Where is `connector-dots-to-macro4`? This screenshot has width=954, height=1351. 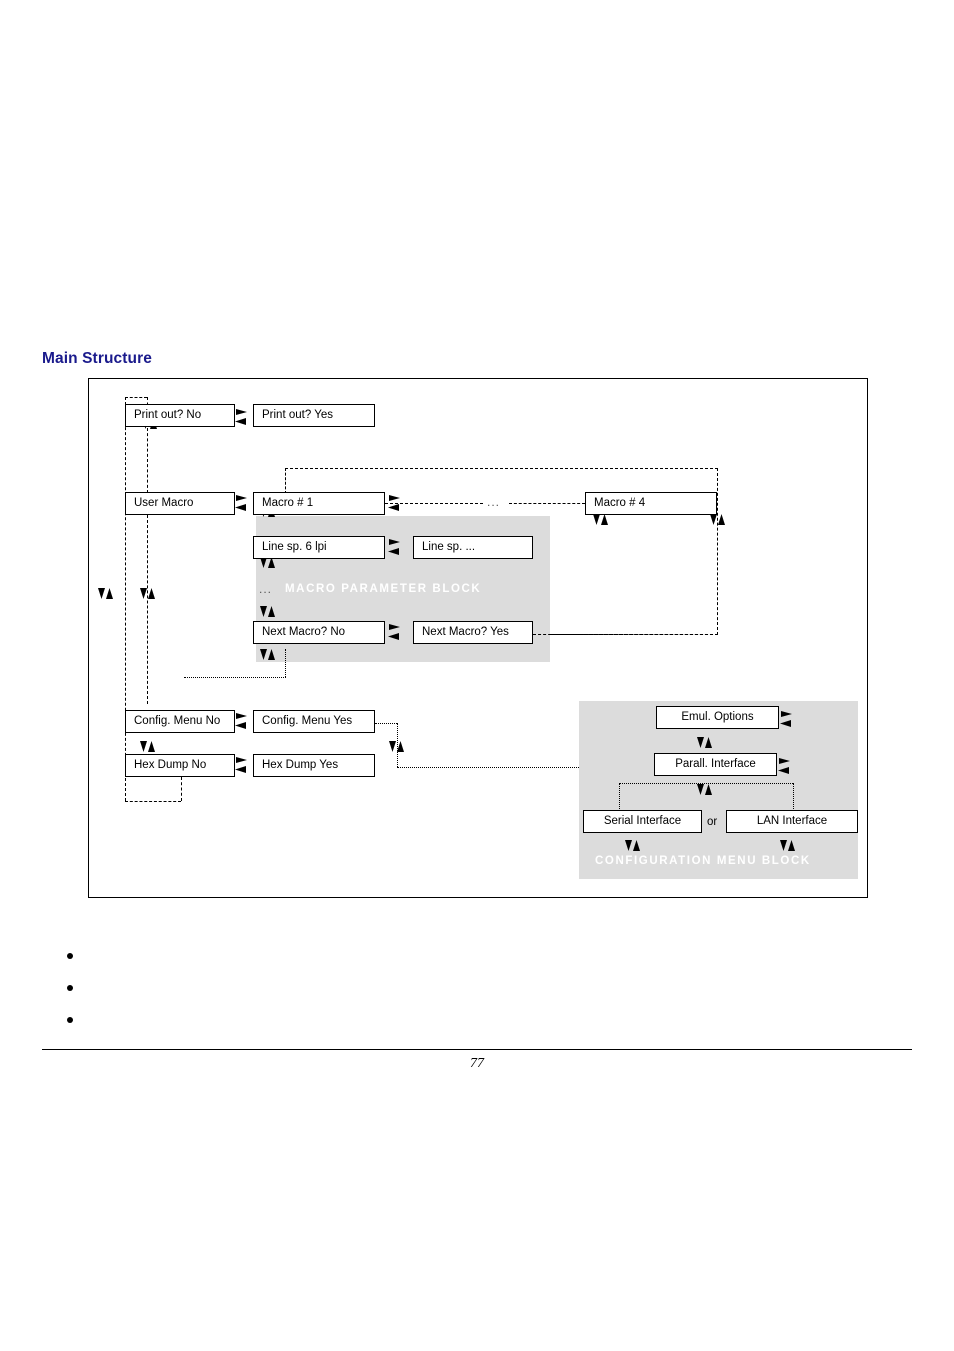
connector-dots-to-macro4 is located at coordinates (547, 503).